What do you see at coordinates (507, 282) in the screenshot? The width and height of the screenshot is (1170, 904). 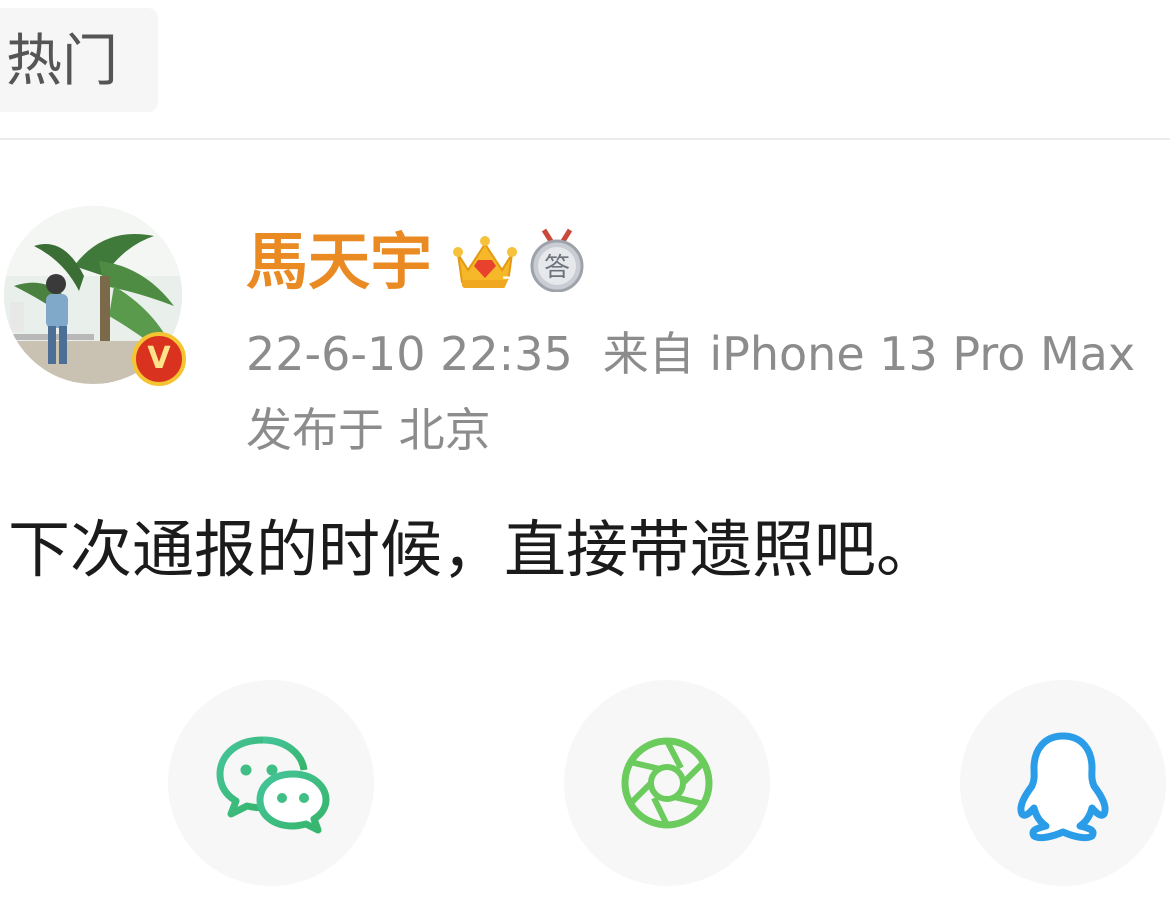 I see `svg-text: 7` at bounding box center [507, 282].